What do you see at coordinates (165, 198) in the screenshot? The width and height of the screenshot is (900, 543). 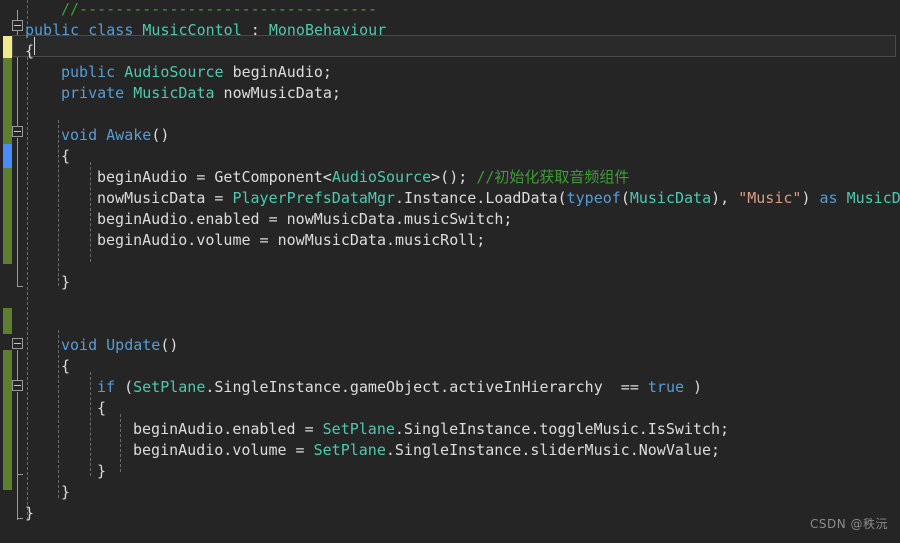 I see `code-token: nowMusicData =` at bounding box center [165, 198].